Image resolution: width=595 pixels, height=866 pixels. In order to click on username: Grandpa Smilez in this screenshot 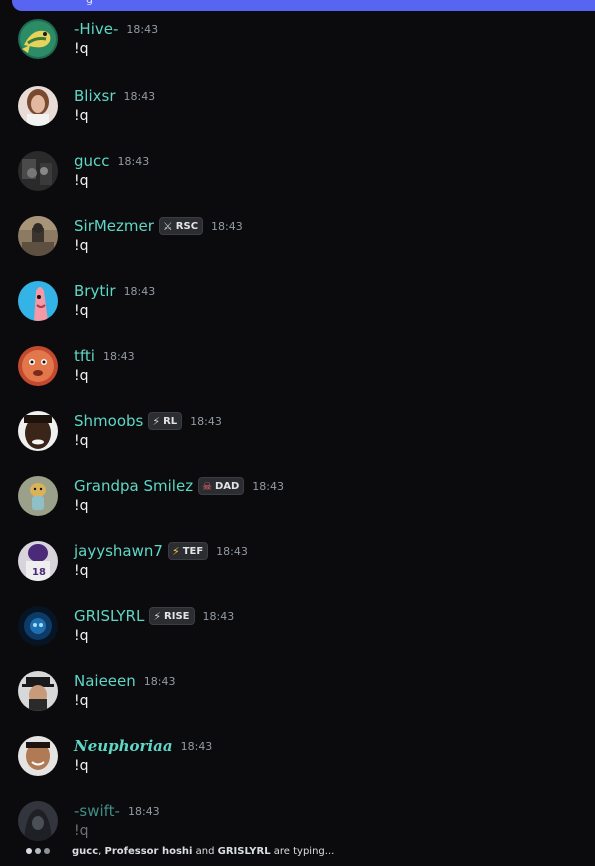, I will do `click(133, 486)`.